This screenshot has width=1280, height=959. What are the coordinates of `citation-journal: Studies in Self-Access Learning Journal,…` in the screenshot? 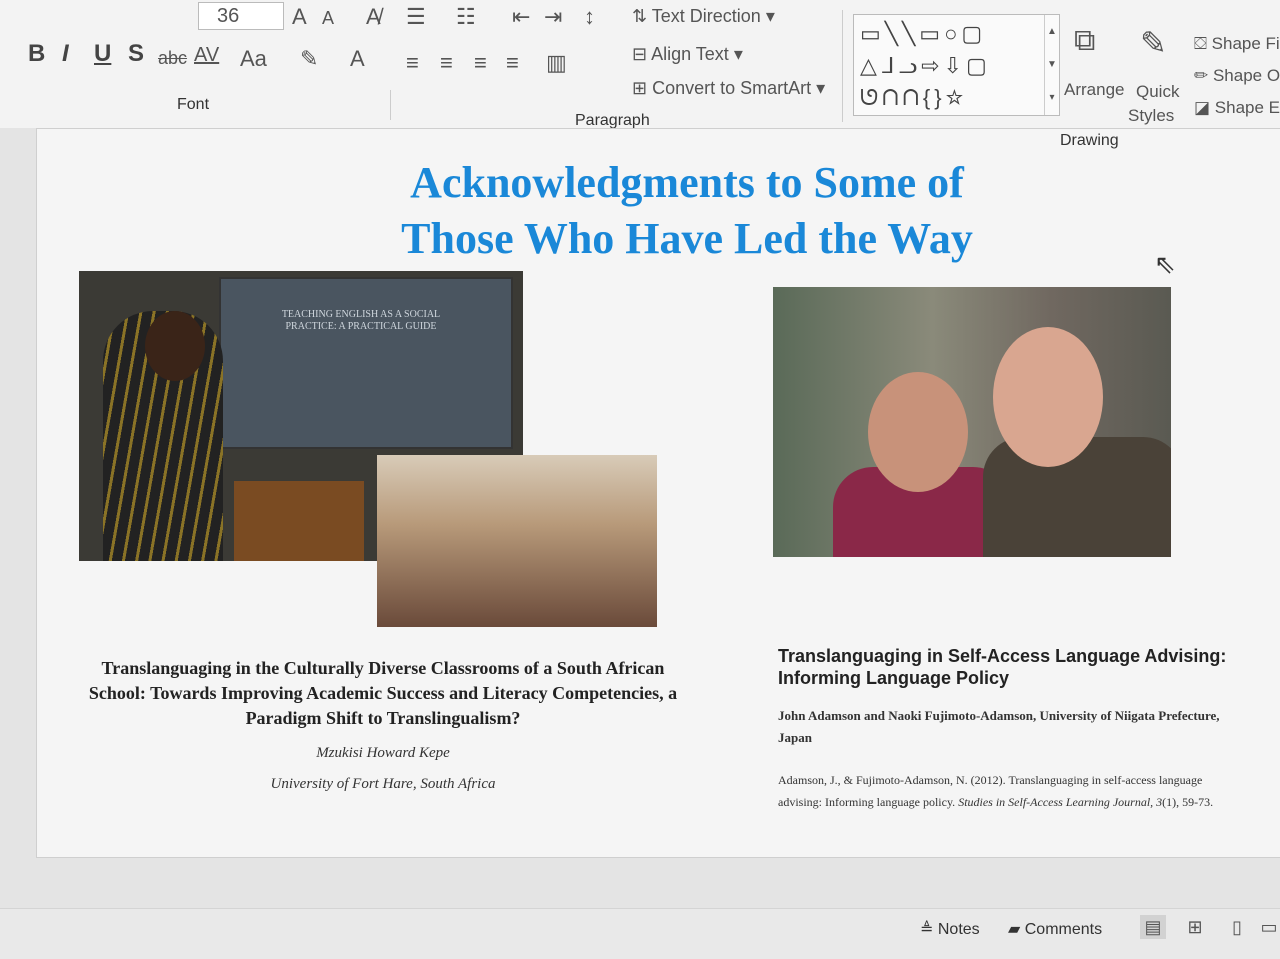 It's located at (1060, 802).